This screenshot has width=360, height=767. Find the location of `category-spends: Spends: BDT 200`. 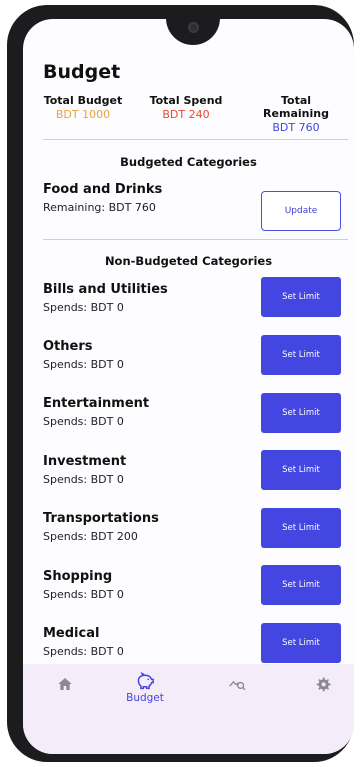

category-spends: Spends: BDT 200 is located at coordinates (90, 536).